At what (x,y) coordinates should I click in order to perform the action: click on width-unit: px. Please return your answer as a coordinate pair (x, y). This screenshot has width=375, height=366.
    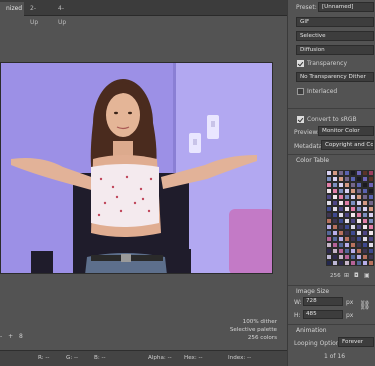
    Looking at the image, I should click on (350, 302).